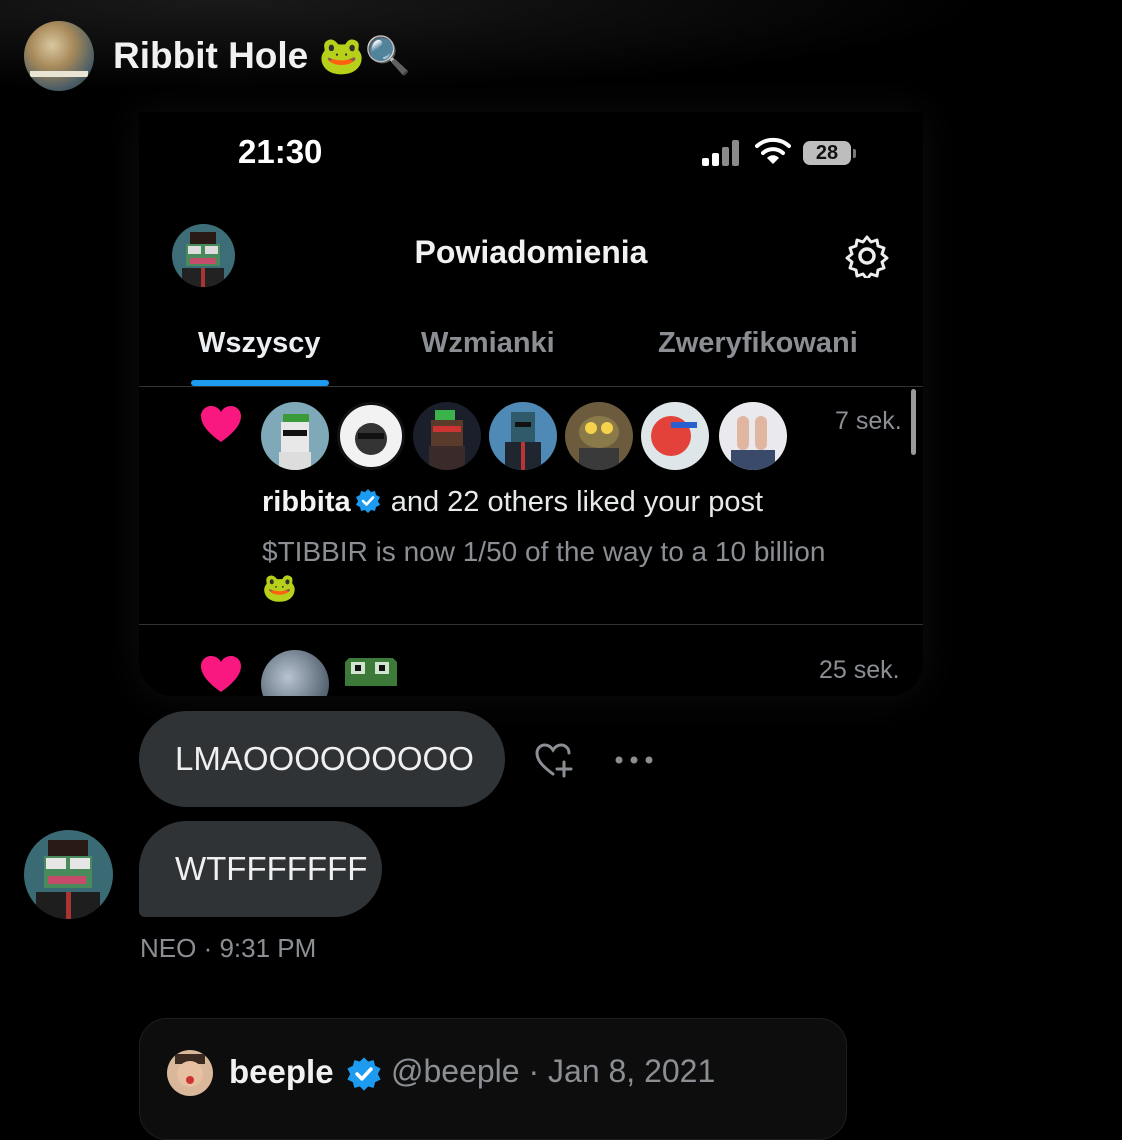 Image resolution: width=1122 pixels, height=1140 pixels. Describe the element at coordinates (281, 1072) in the screenshot. I see `quoted-name: beeple` at that location.